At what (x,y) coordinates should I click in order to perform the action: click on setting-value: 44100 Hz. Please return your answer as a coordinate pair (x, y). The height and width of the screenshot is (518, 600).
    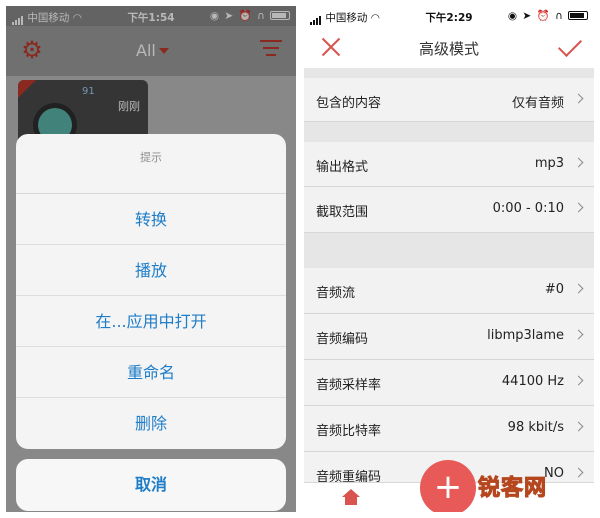
    Looking at the image, I should click on (532, 381).